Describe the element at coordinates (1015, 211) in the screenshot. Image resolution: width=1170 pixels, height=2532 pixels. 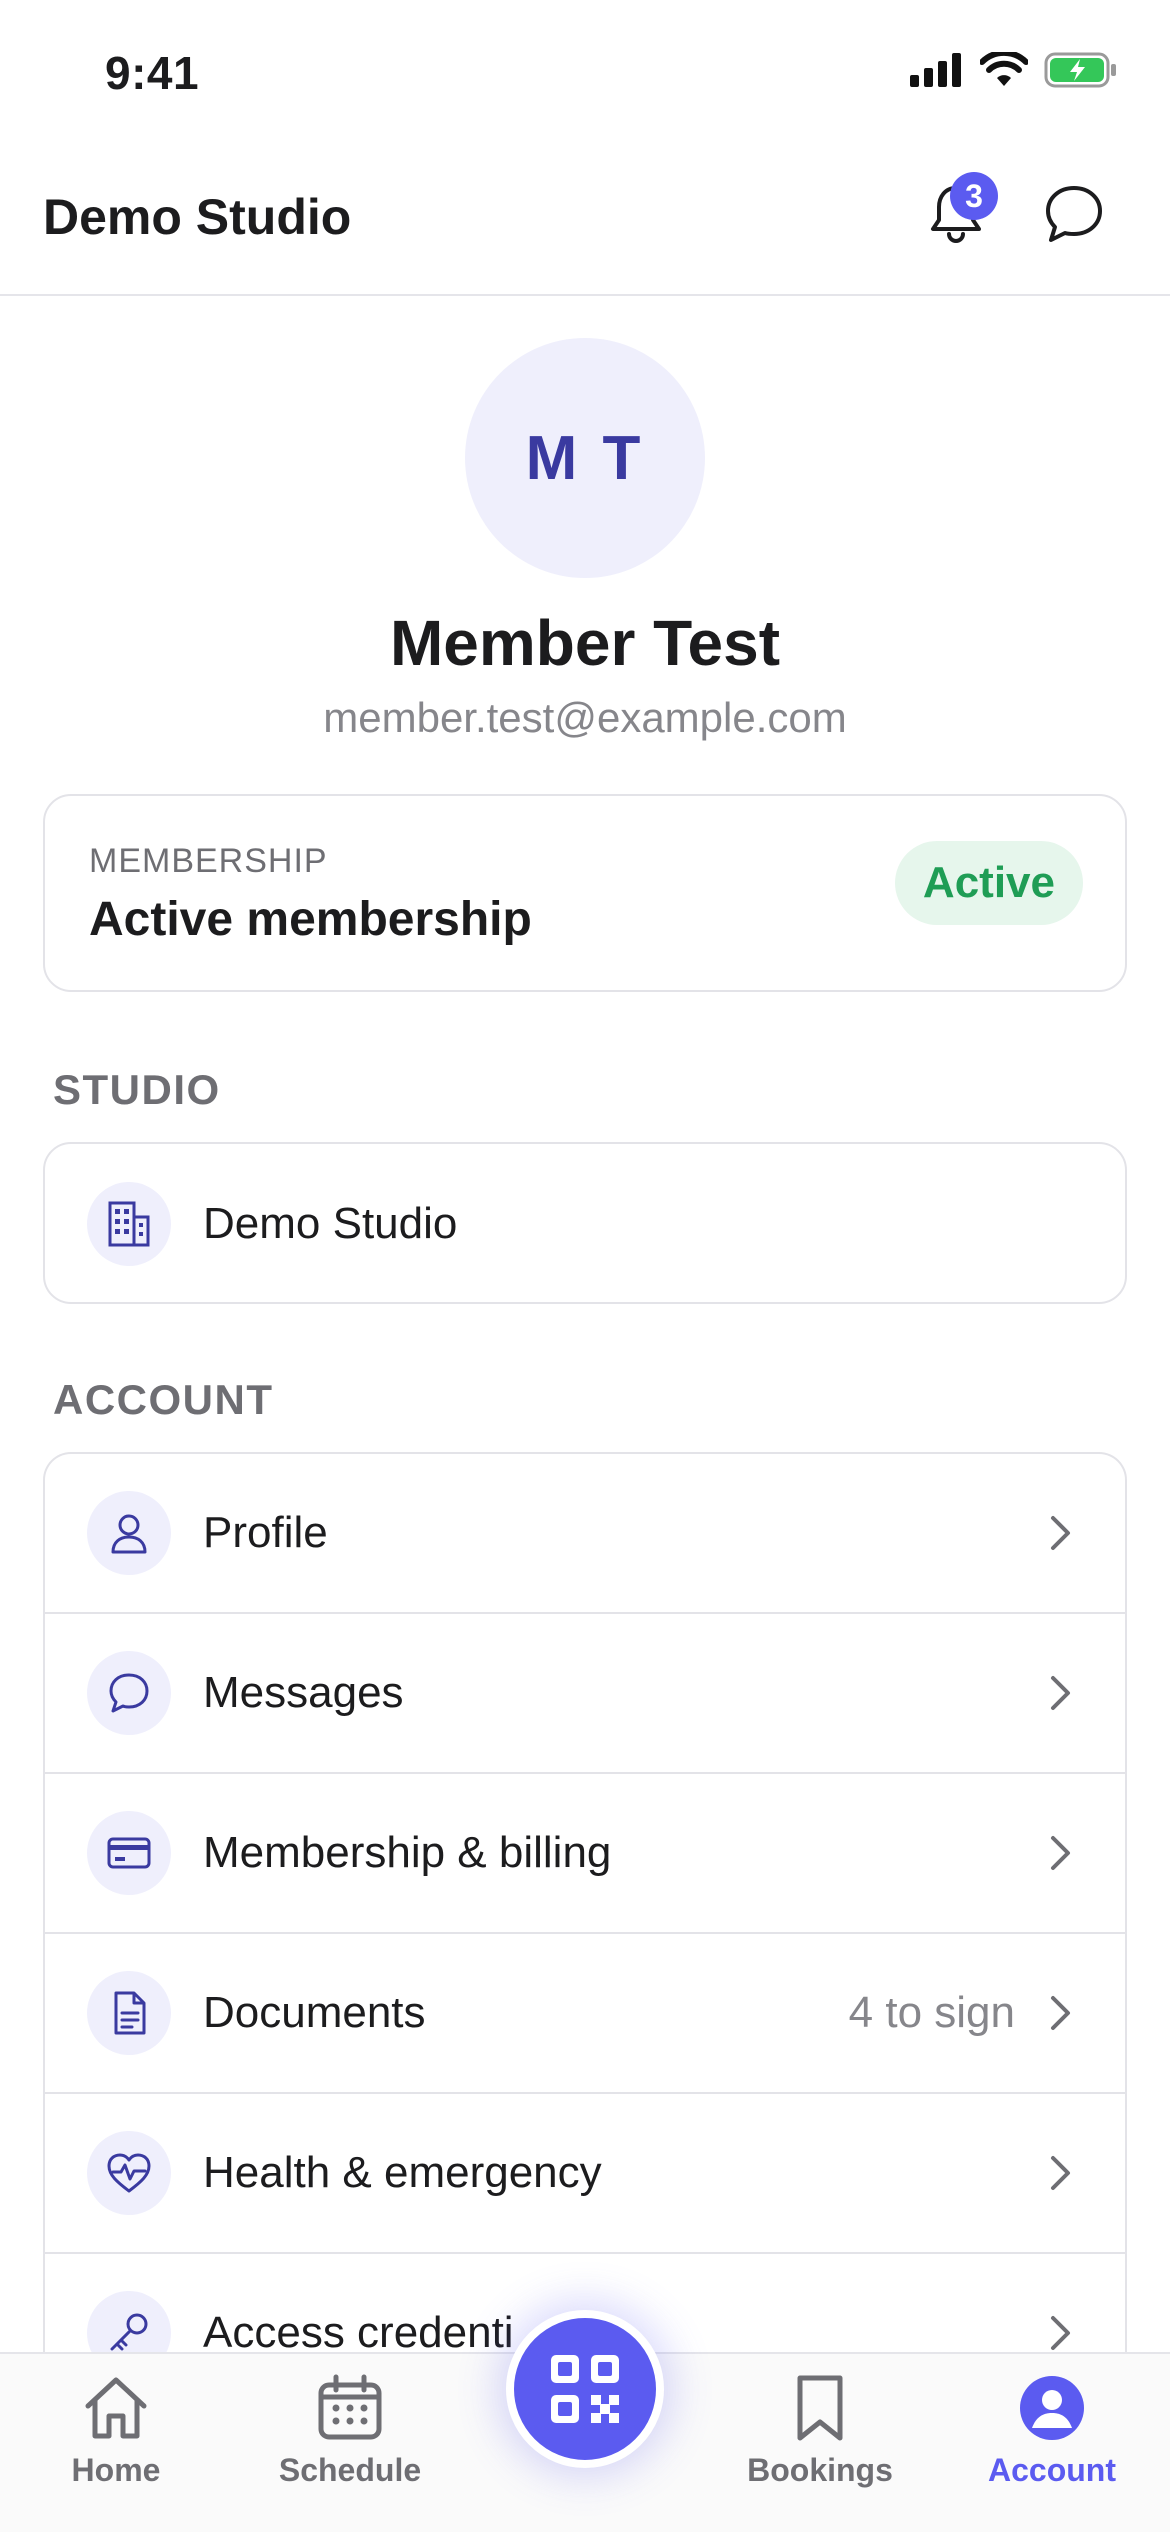
I see `header-actions: 3` at that location.